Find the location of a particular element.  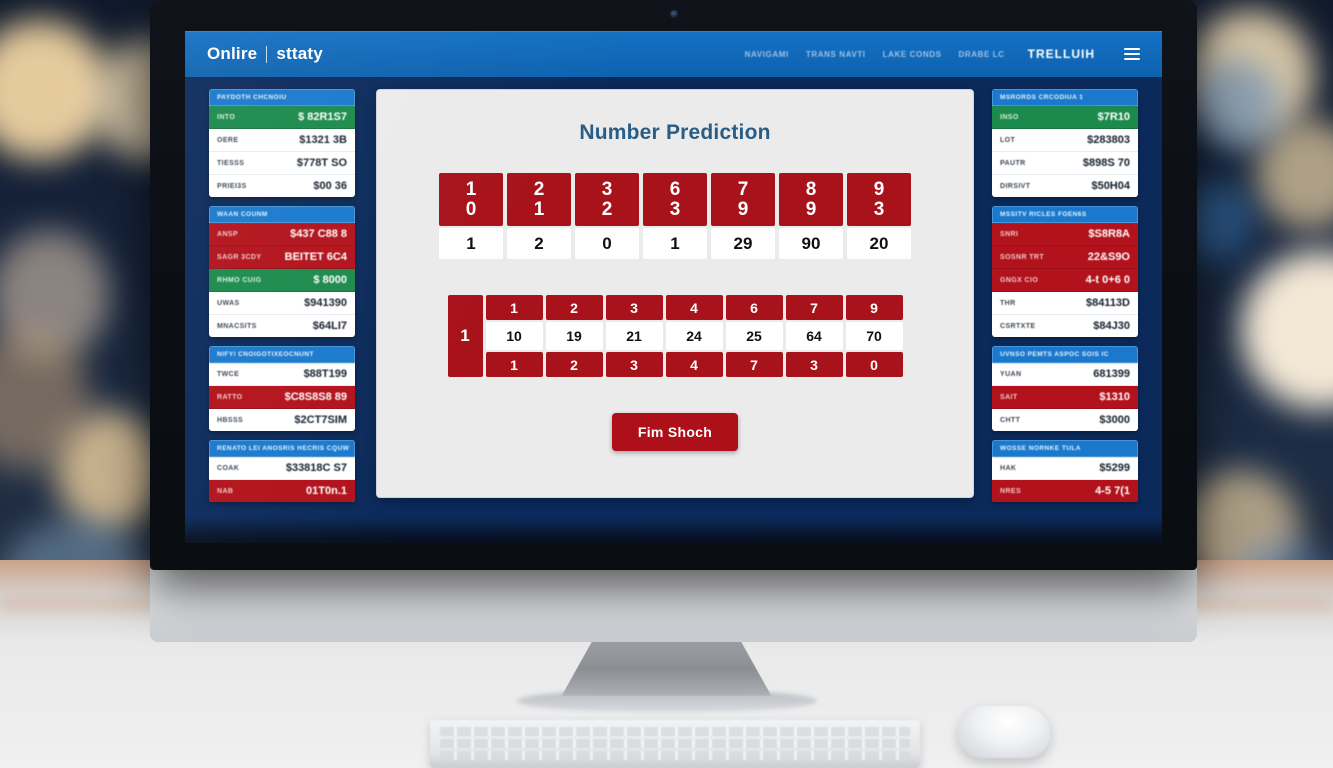

number-column: 7 9 29 is located at coordinates (743, 216).